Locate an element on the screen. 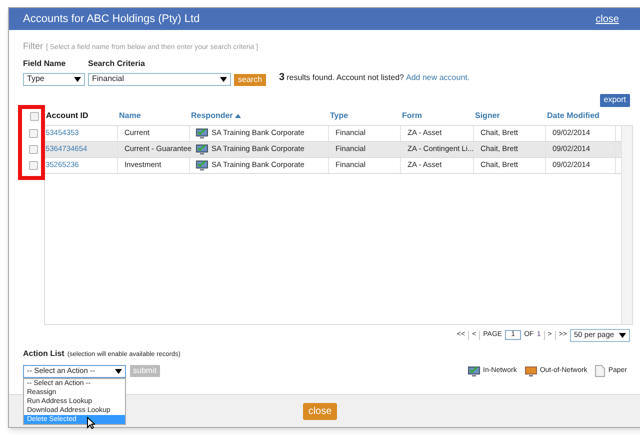 The width and height of the screenshot is (640, 435). add-account-link: Add new account. is located at coordinates (438, 78).